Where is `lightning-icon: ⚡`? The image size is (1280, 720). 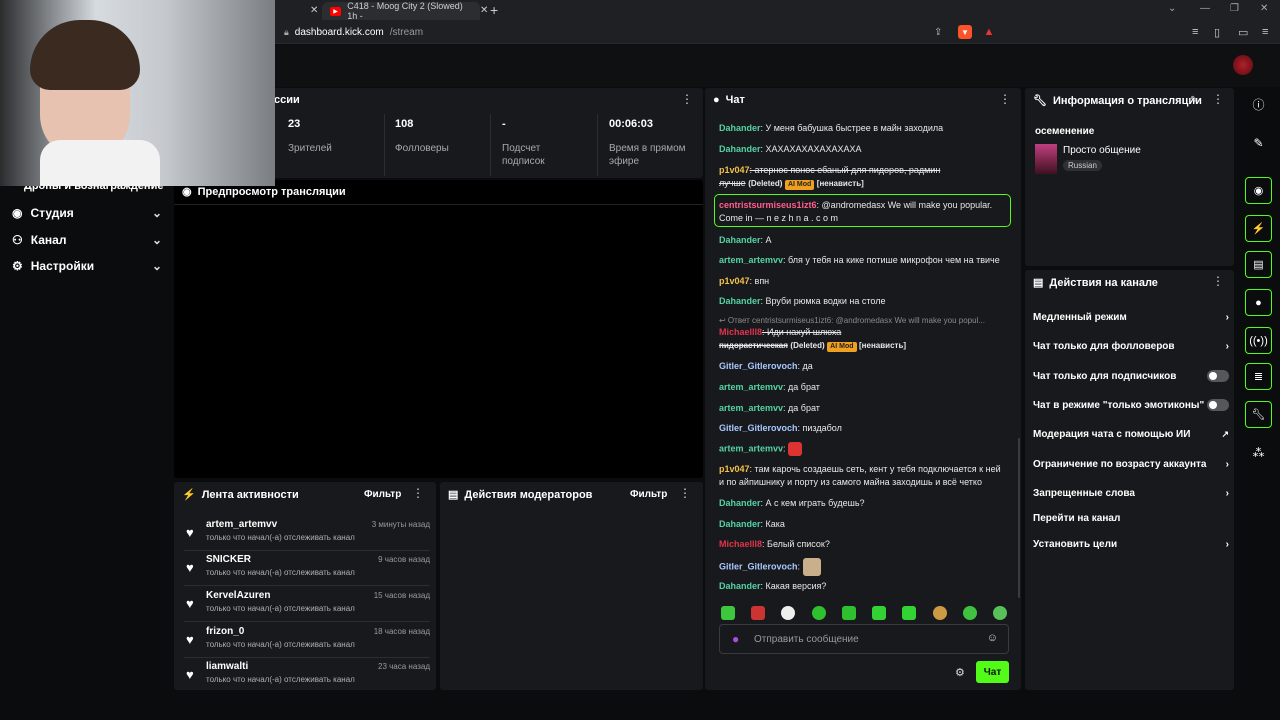 lightning-icon: ⚡ is located at coordinates (1258, 228).